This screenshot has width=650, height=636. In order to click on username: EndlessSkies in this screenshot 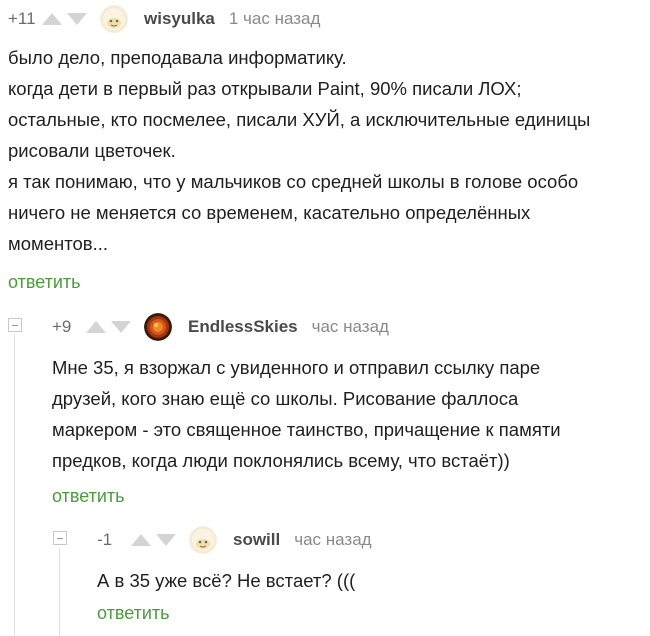, I will do `click(243, 327)`.